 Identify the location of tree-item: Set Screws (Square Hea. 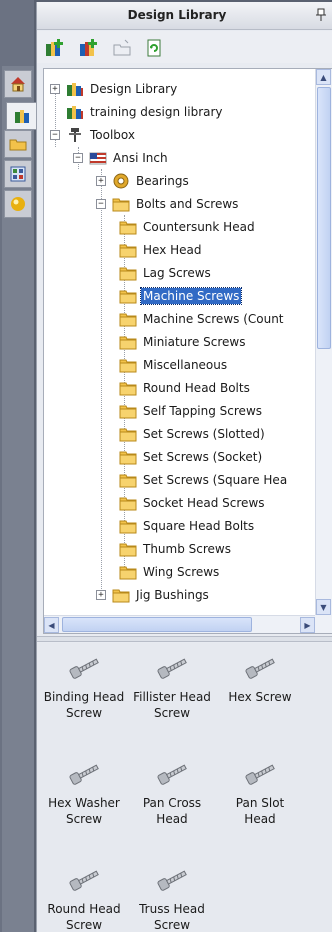
(204, 480).